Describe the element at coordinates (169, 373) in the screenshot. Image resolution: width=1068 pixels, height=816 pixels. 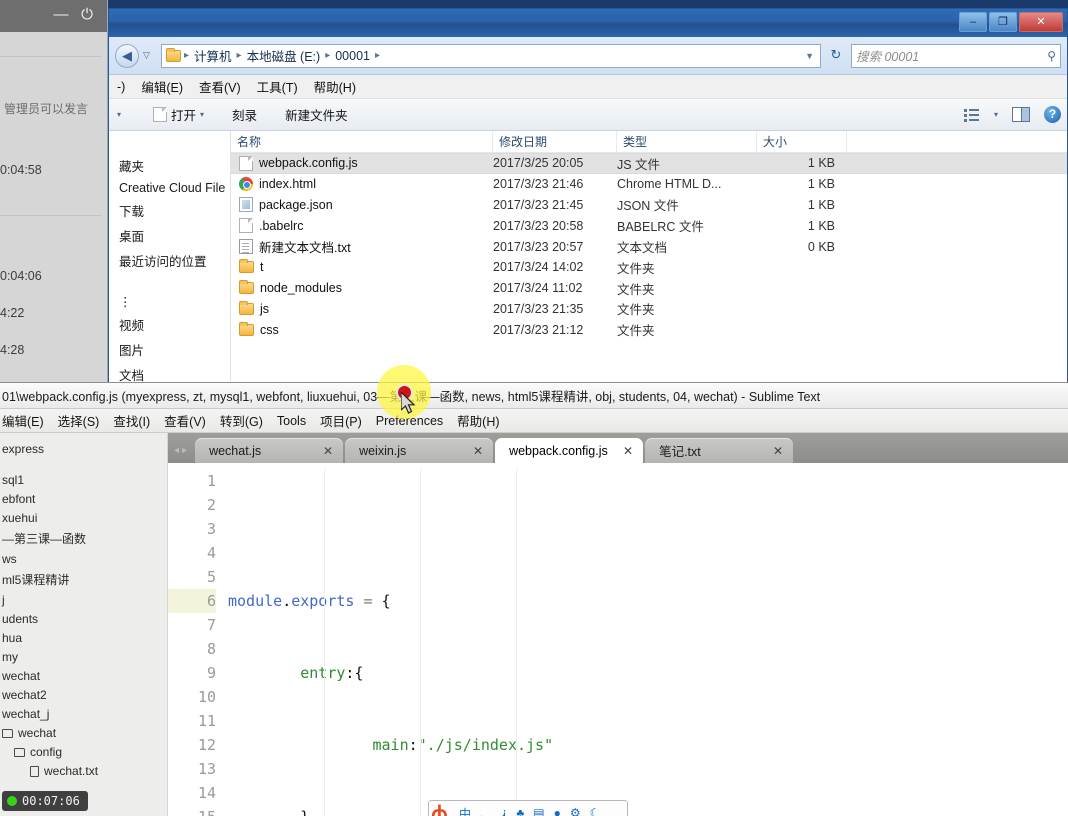
I see `sidebar-item-documents: 文档` at that location.